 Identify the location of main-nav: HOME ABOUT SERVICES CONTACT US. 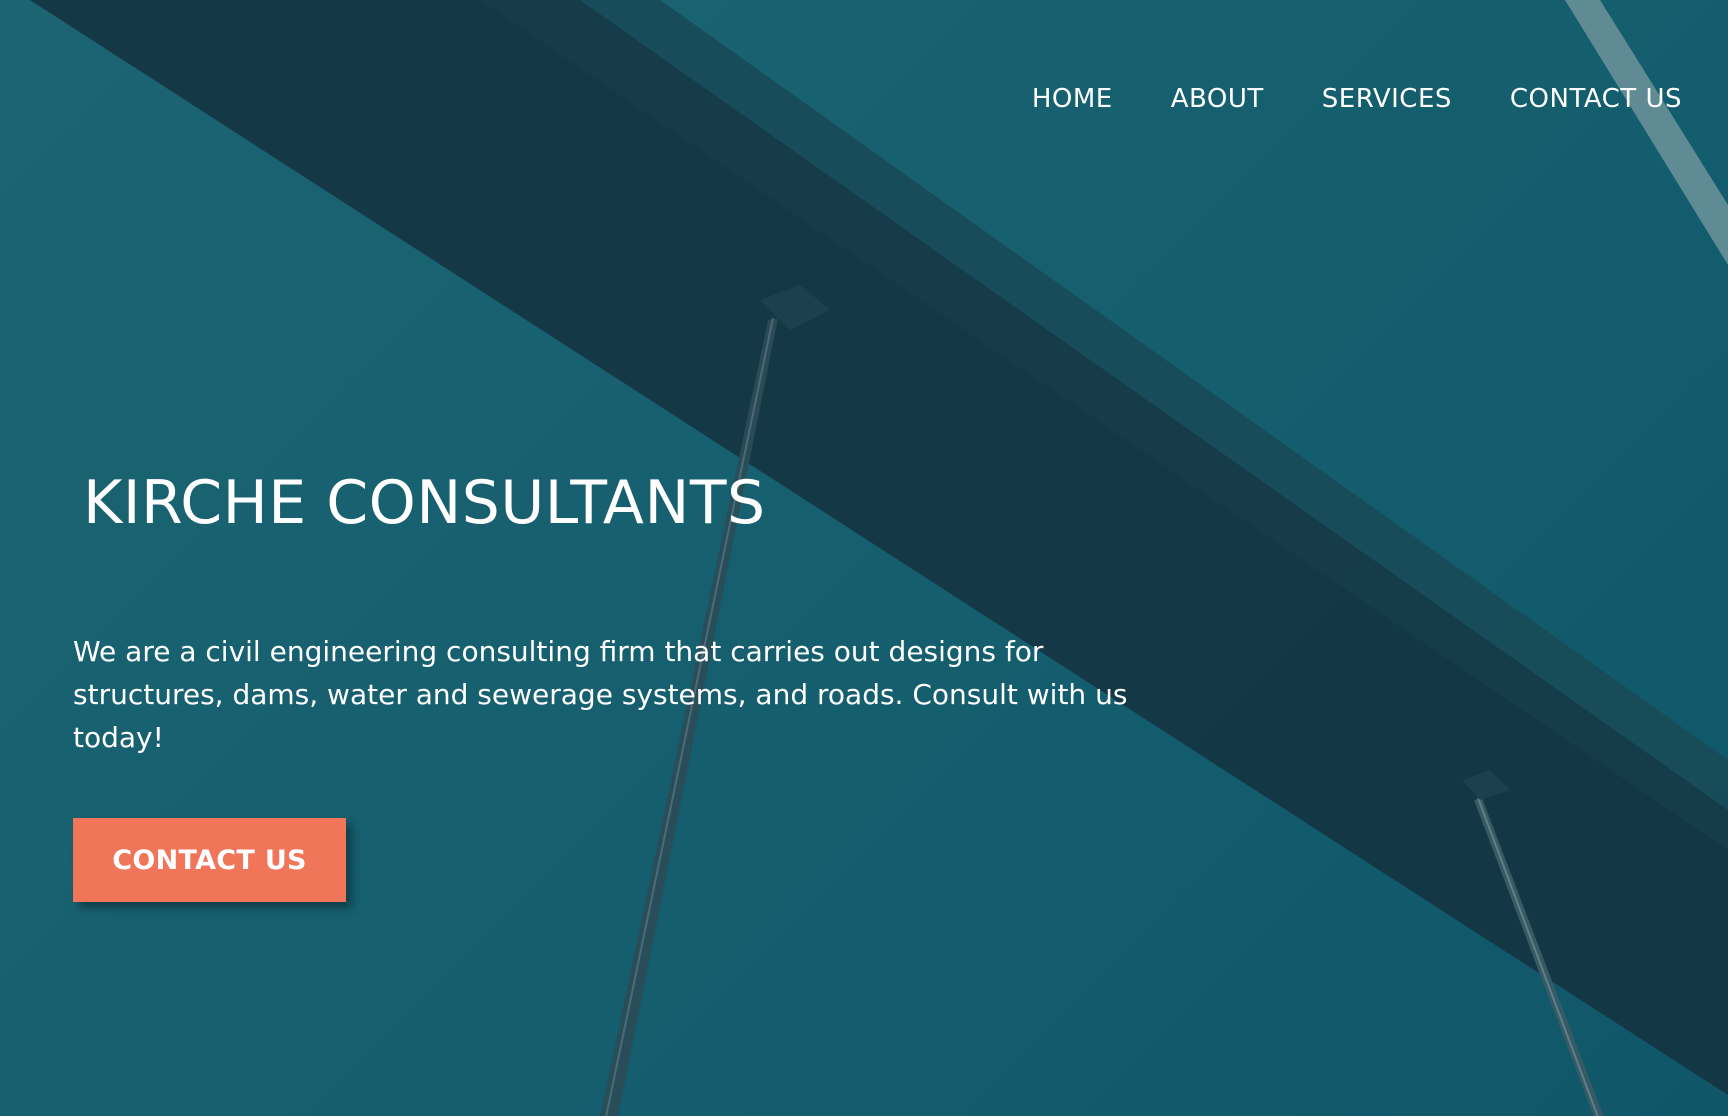
(1357, 99).